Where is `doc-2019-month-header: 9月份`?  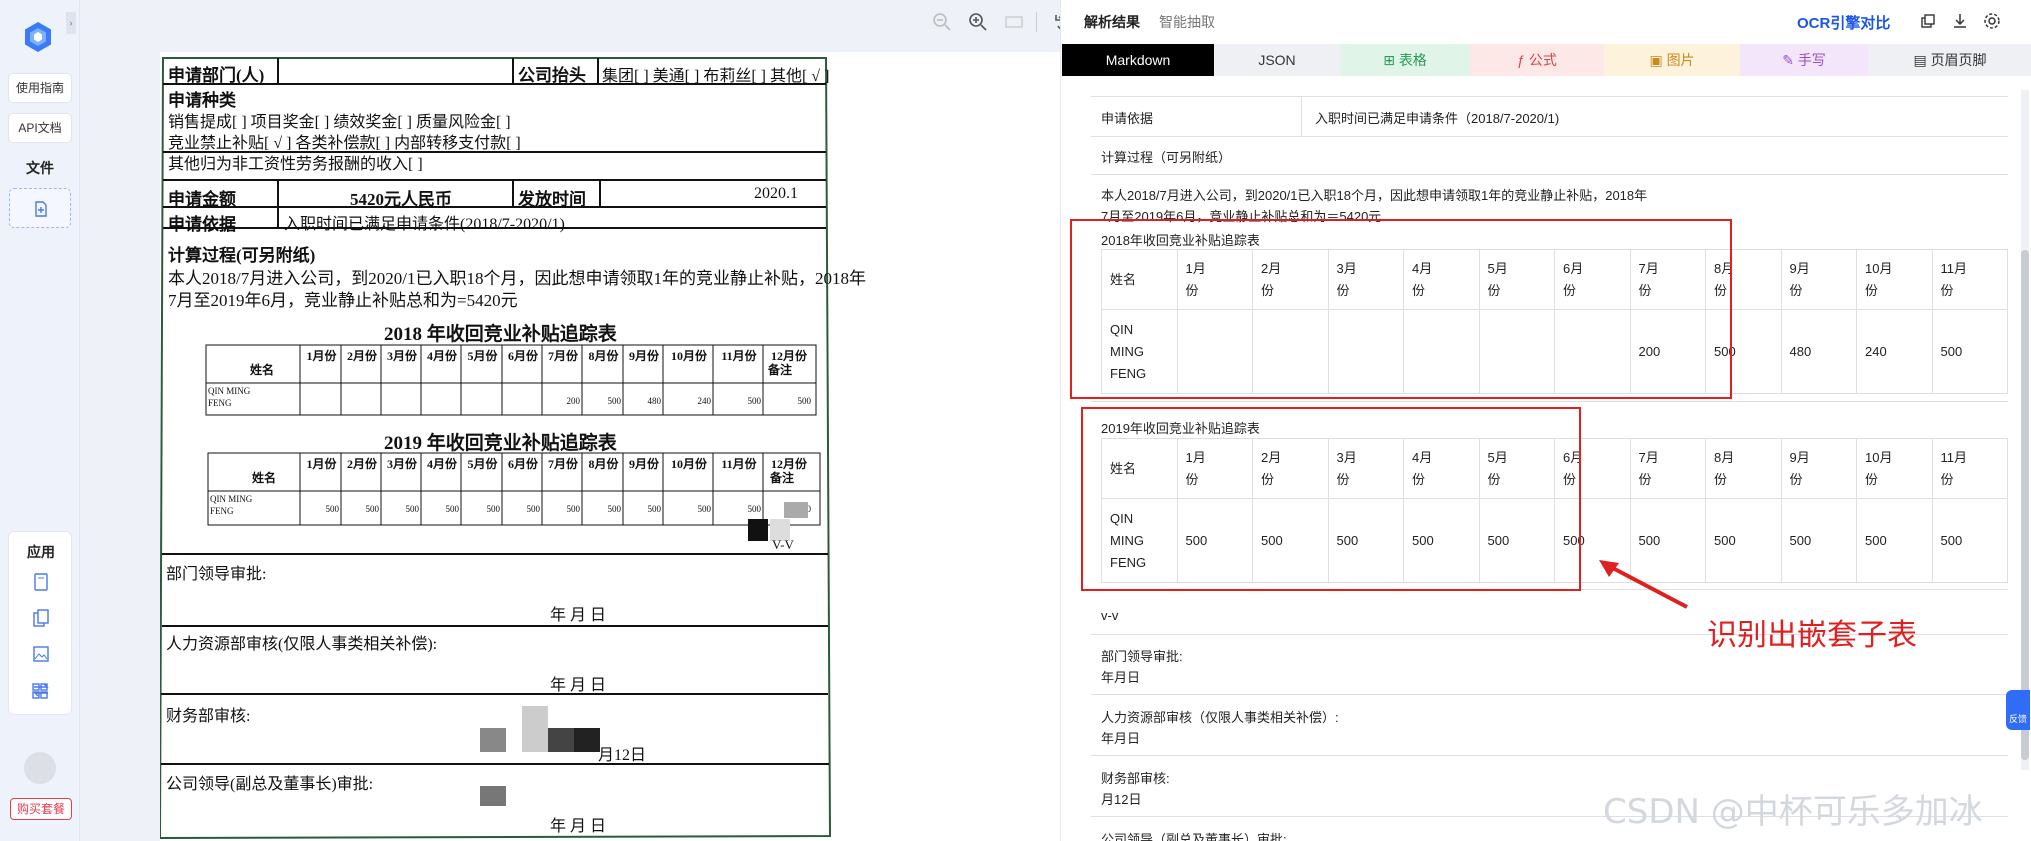 doc-2019-month-header: 9月份 is located at coordinates (643, 464).